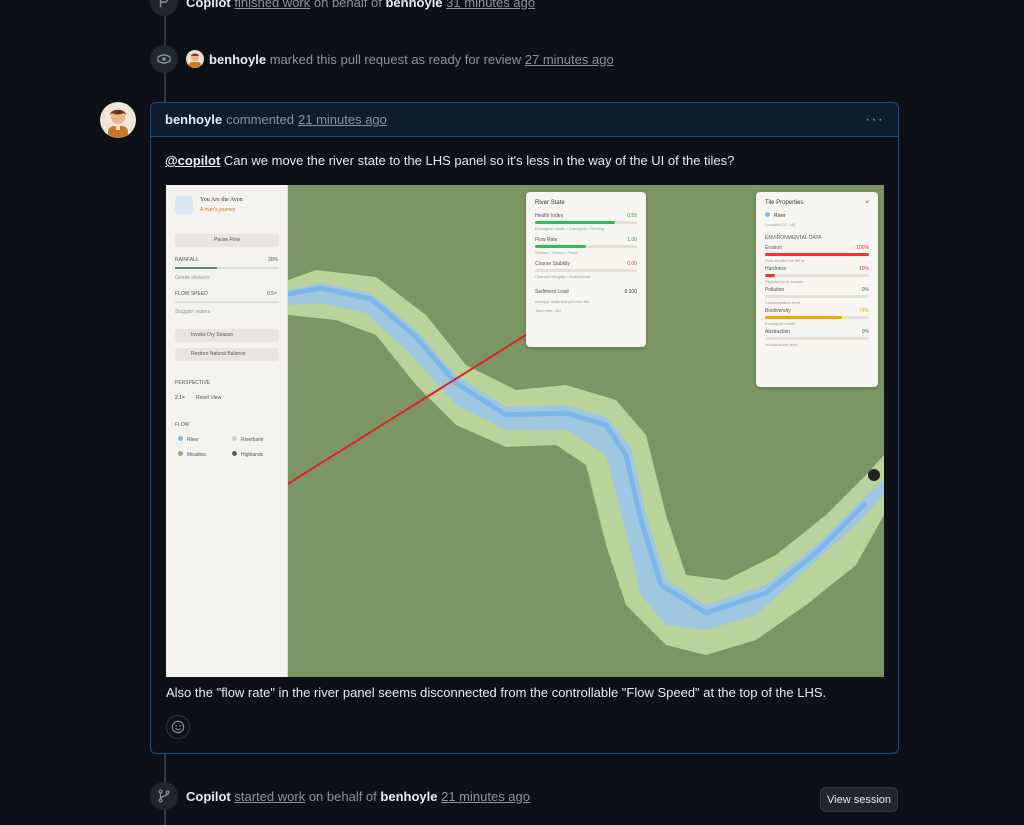 This screenshot has height=825, width=1024. What do you see at coordinates (778, 332) in the screenshot?
I see `env-label: Abstraction` at bounding box center [778, 332].